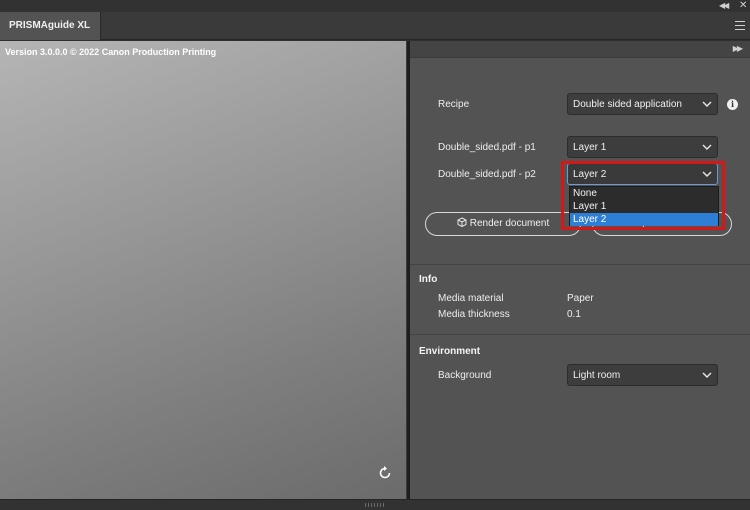  What do you see at coordinates (642, 147) in the screenshot?
I see `page1-layer-select: Layer 1` at bounding box center [642, 147].